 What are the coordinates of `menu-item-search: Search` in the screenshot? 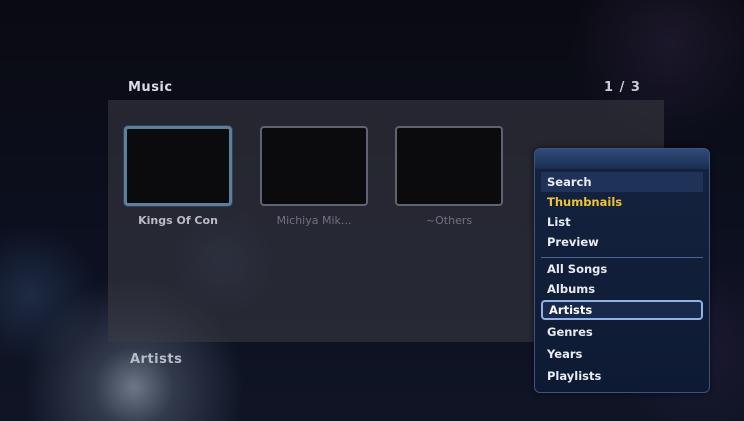 It's located at (622, 182).